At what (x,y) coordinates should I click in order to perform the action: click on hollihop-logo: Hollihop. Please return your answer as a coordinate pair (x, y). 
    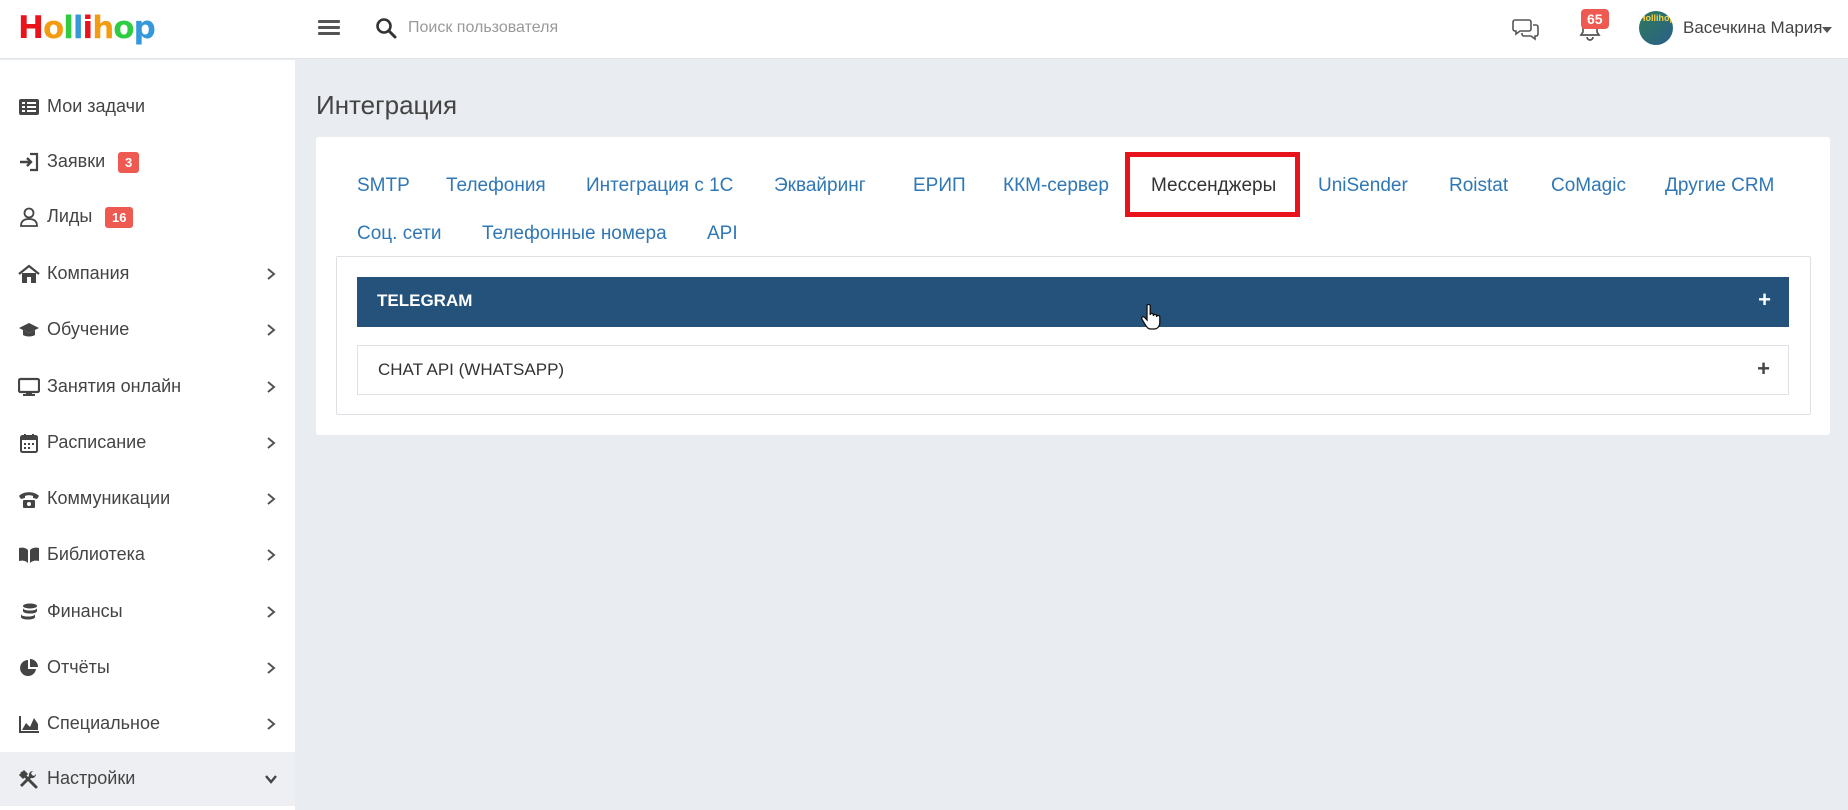
    Looking at the image, I should click on (87, 28).